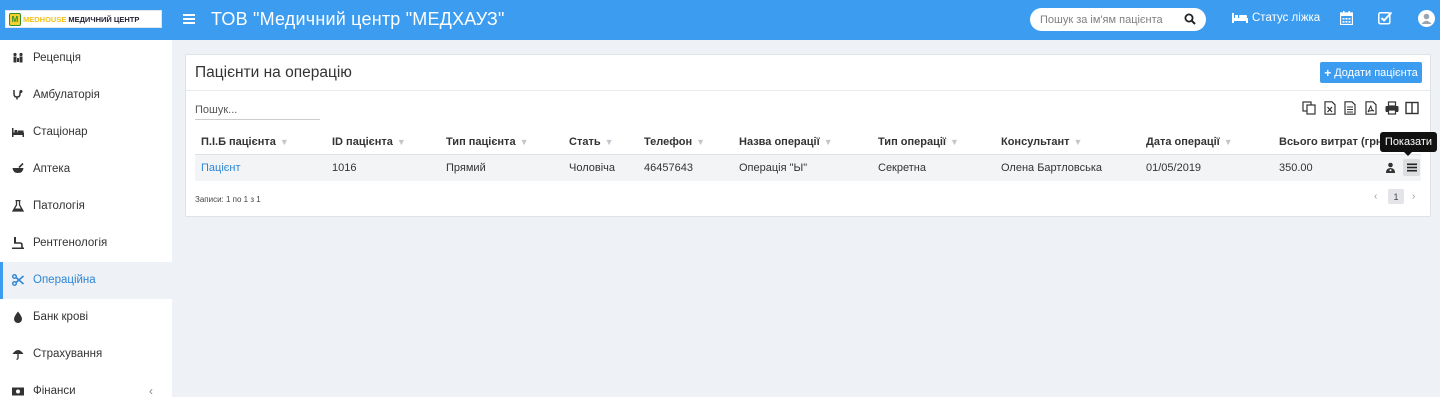 This screenshot has height=397, width=1440. What do you see at coordinates (1376, 72) in the screenshot?
I see `add-patient-label: Додати пацієнта` at bounding box center [1376, 72].